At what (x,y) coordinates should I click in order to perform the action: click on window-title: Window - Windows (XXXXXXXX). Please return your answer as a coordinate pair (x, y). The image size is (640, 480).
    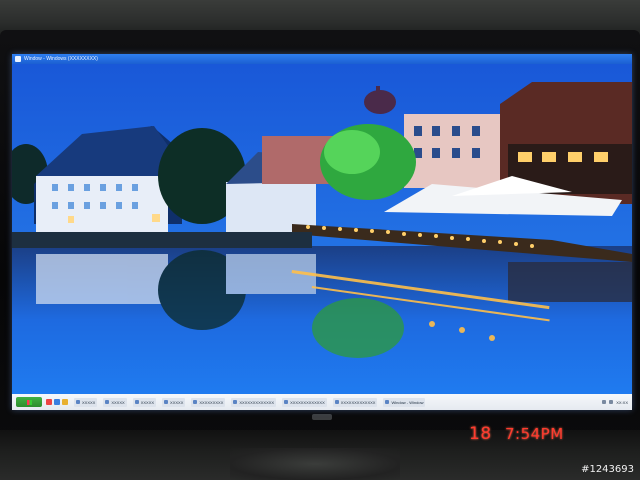
    Looking at the image, I should click on (61, 59).